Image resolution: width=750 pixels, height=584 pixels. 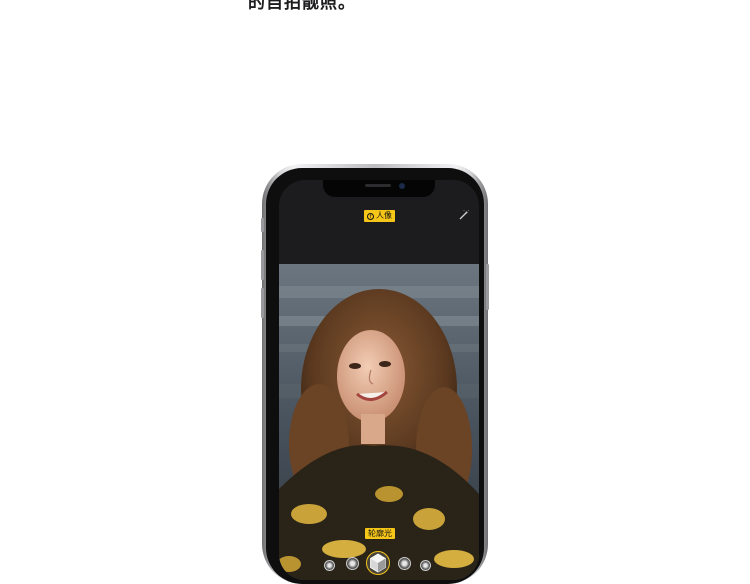 What do you see at coordinates (380, 533) in the screenshot?
I see `lighting-effect-label: 轮廓光` at bounding box center [380, 533].